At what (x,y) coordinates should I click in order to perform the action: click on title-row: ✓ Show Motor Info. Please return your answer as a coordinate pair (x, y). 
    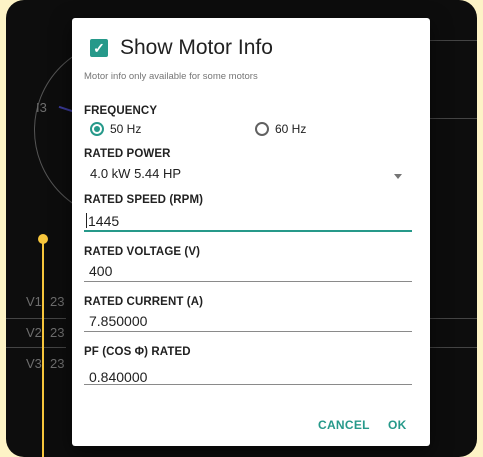
    Looking at the image, I should click on (181, 48).